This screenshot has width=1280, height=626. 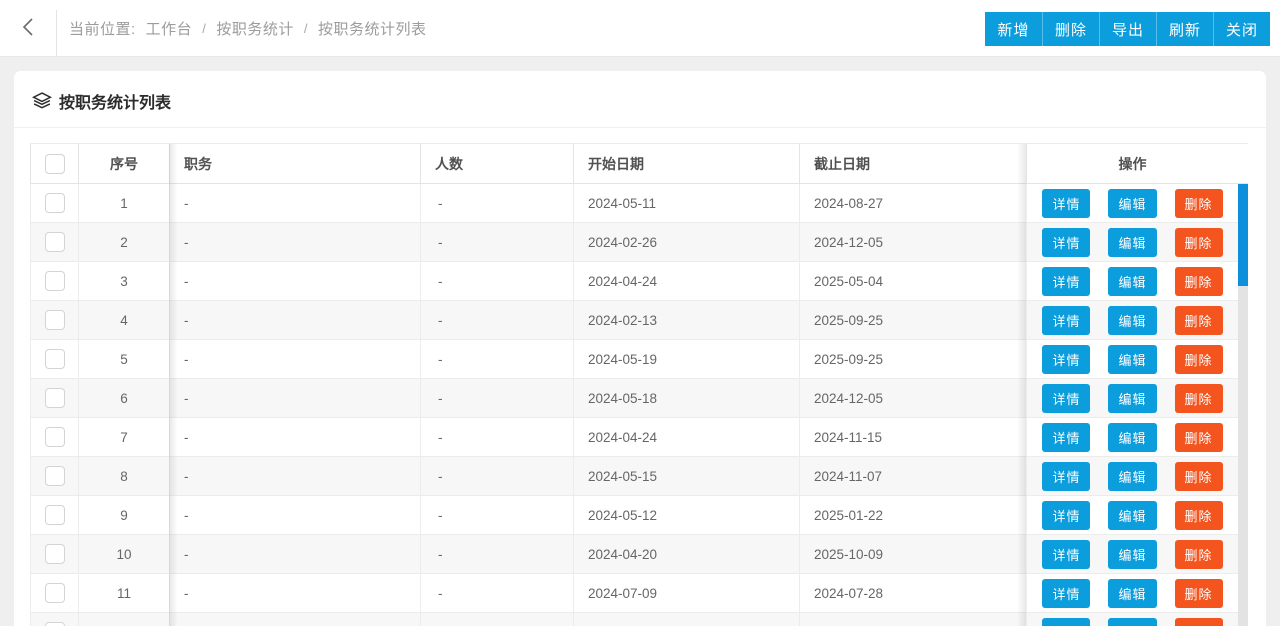 What do you see at coordinates (634, 398) in the screenshot?
I see `table-row: 6- -2024-05-18 2024-12-05 详情 编辑 删除` at bounding box center [634, 398].